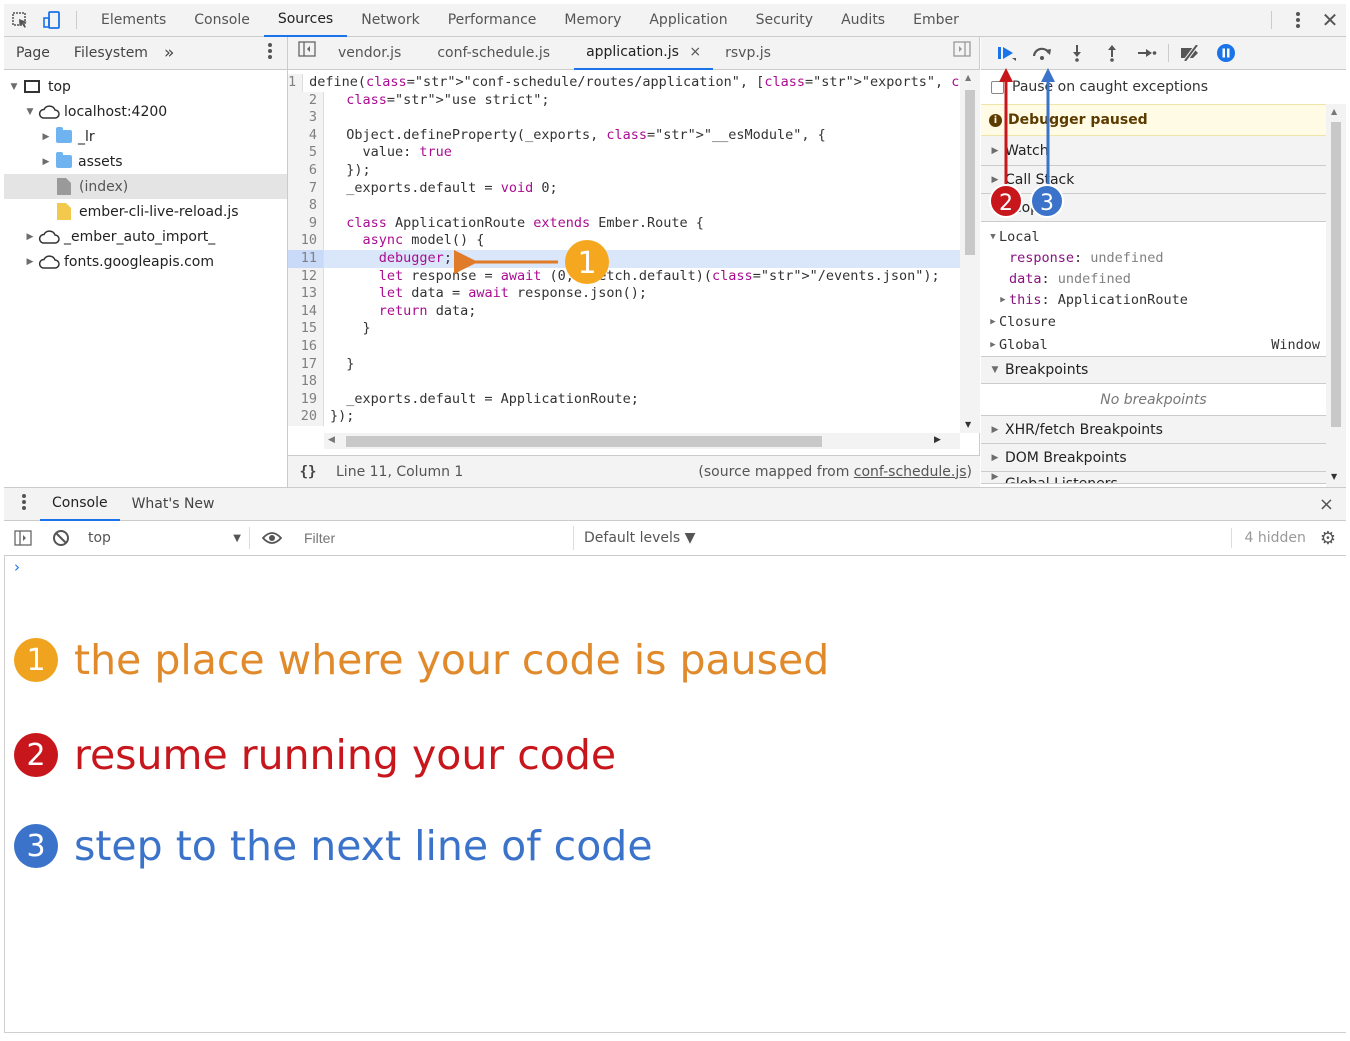 The height and width of the screenshot is (1041, 1350). What do you see at coordinates (308, 472) in the screenshot?
I see `pretty-print-icon: {}` at bounding box center [308, 472].